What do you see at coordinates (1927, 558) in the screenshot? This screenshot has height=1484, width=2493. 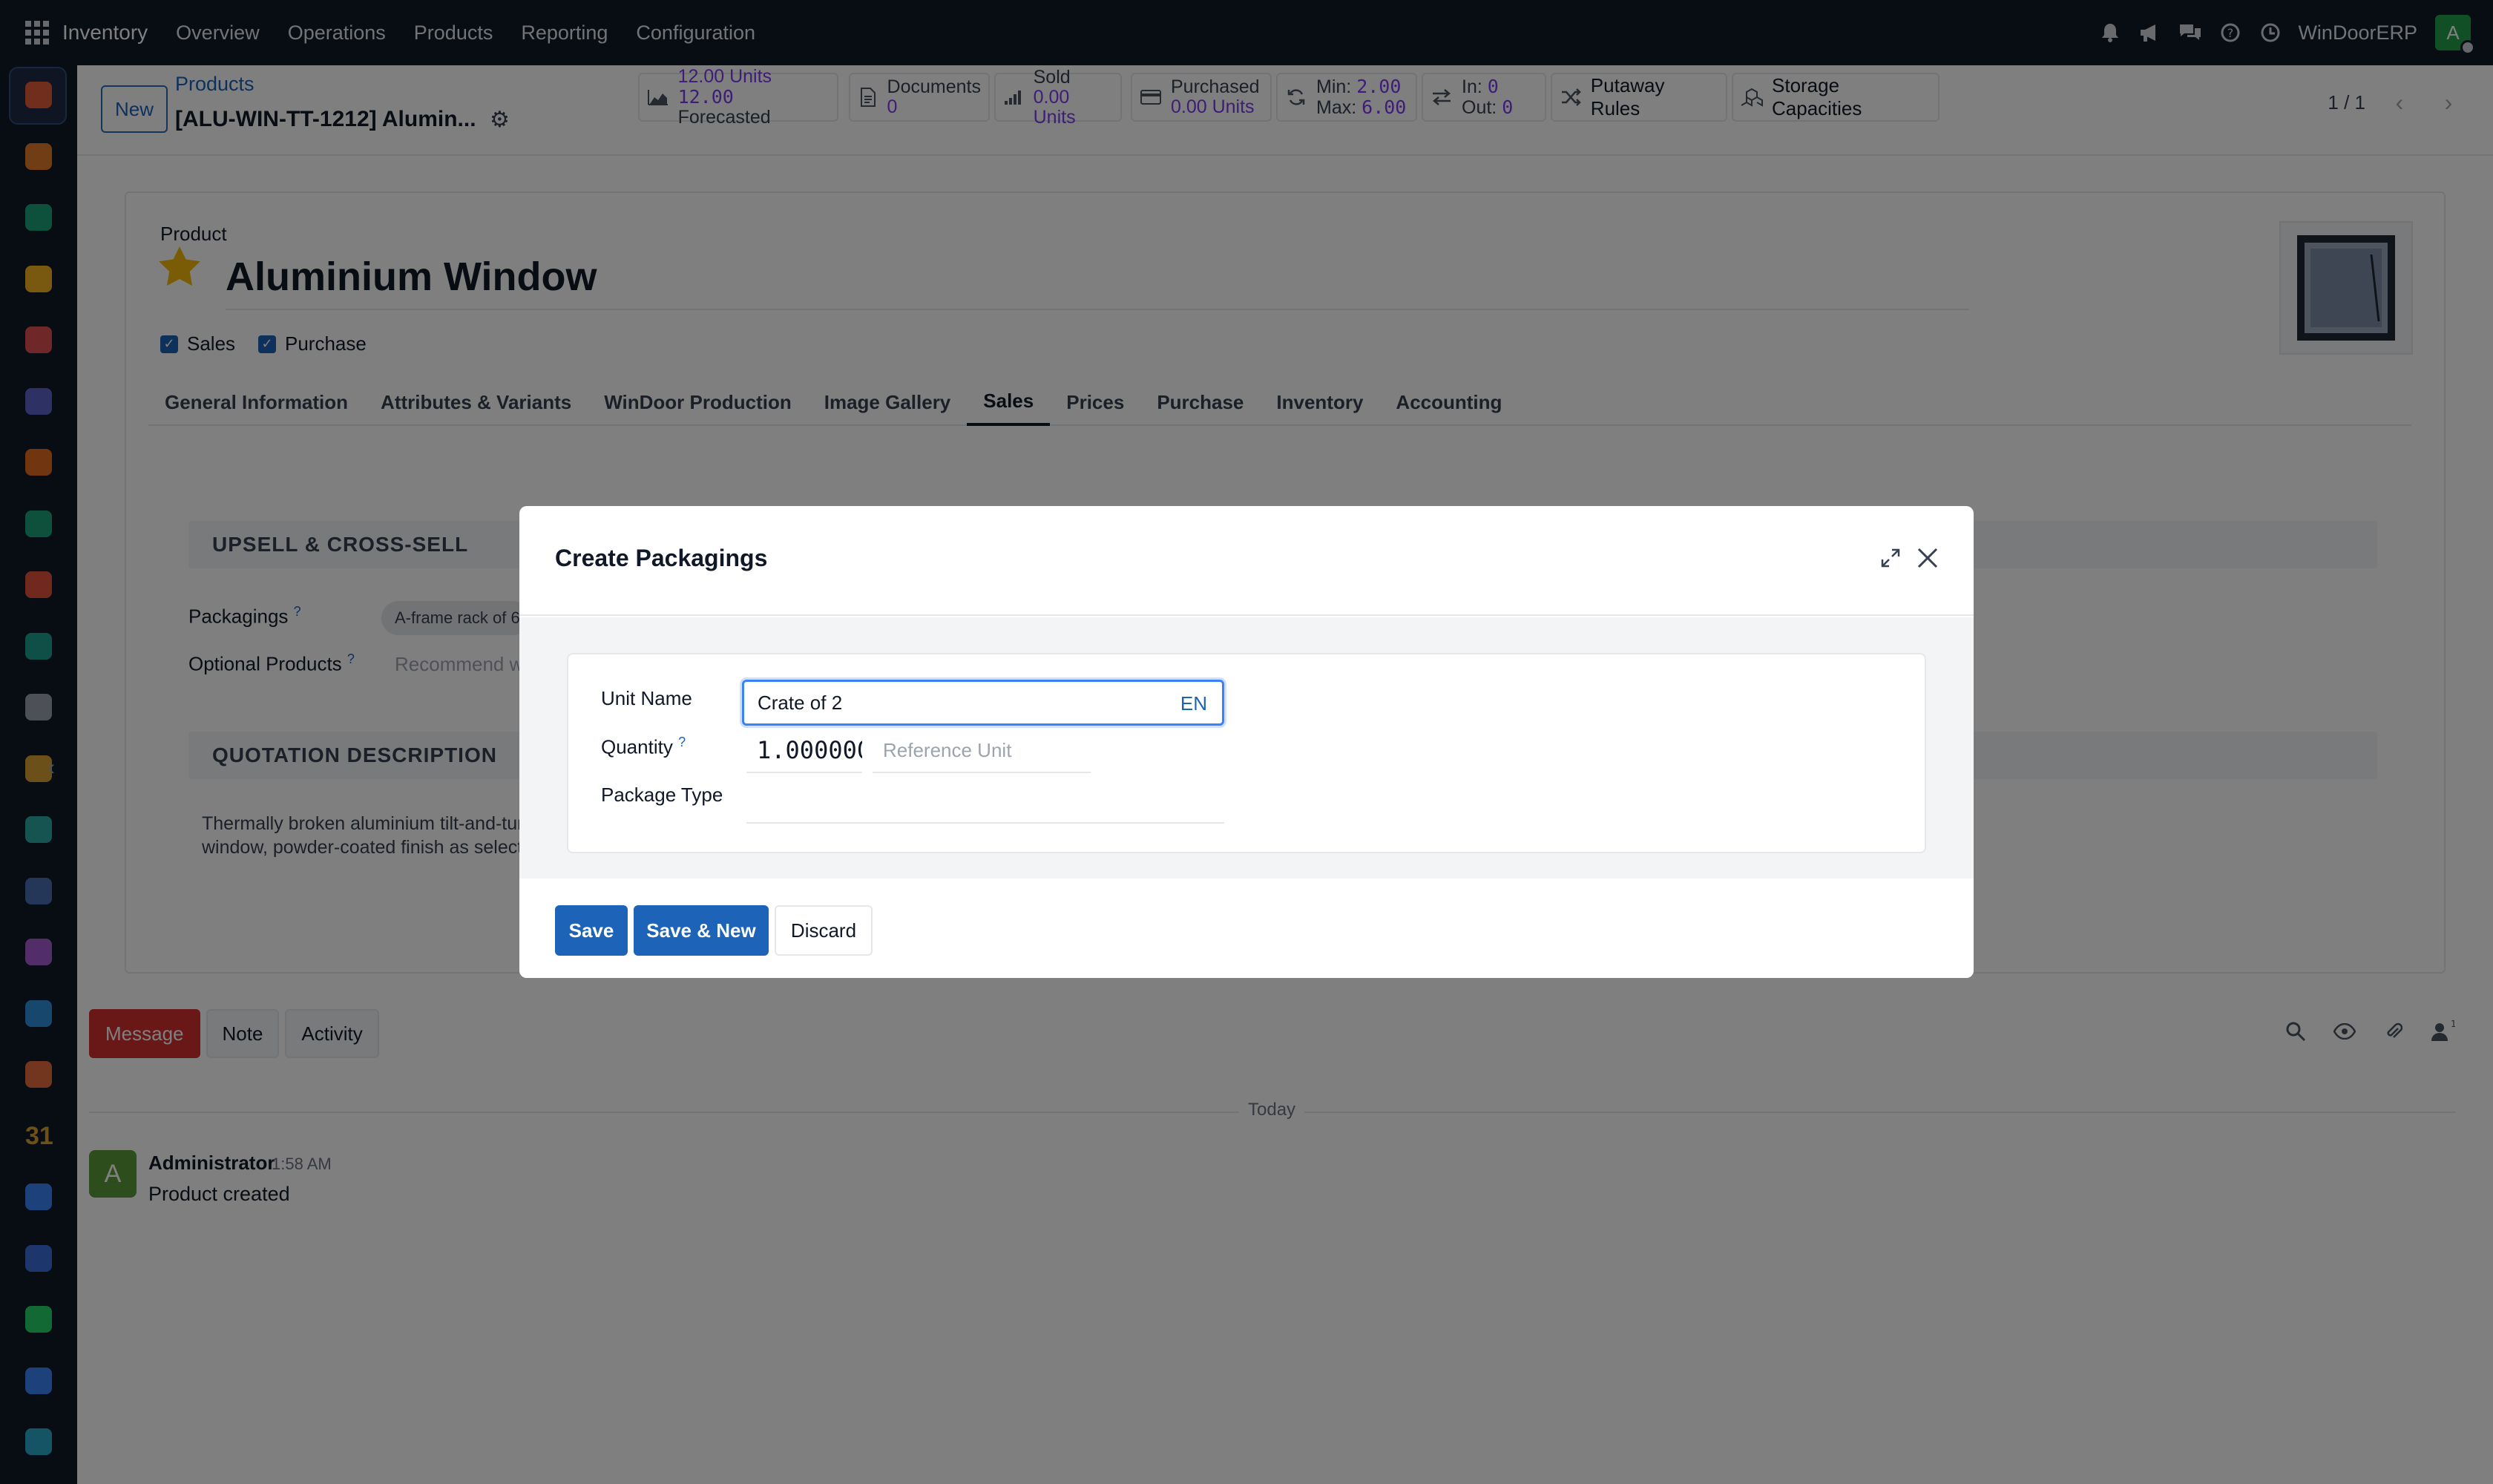 I see `close-icon` at bounding box center [1927, 558].